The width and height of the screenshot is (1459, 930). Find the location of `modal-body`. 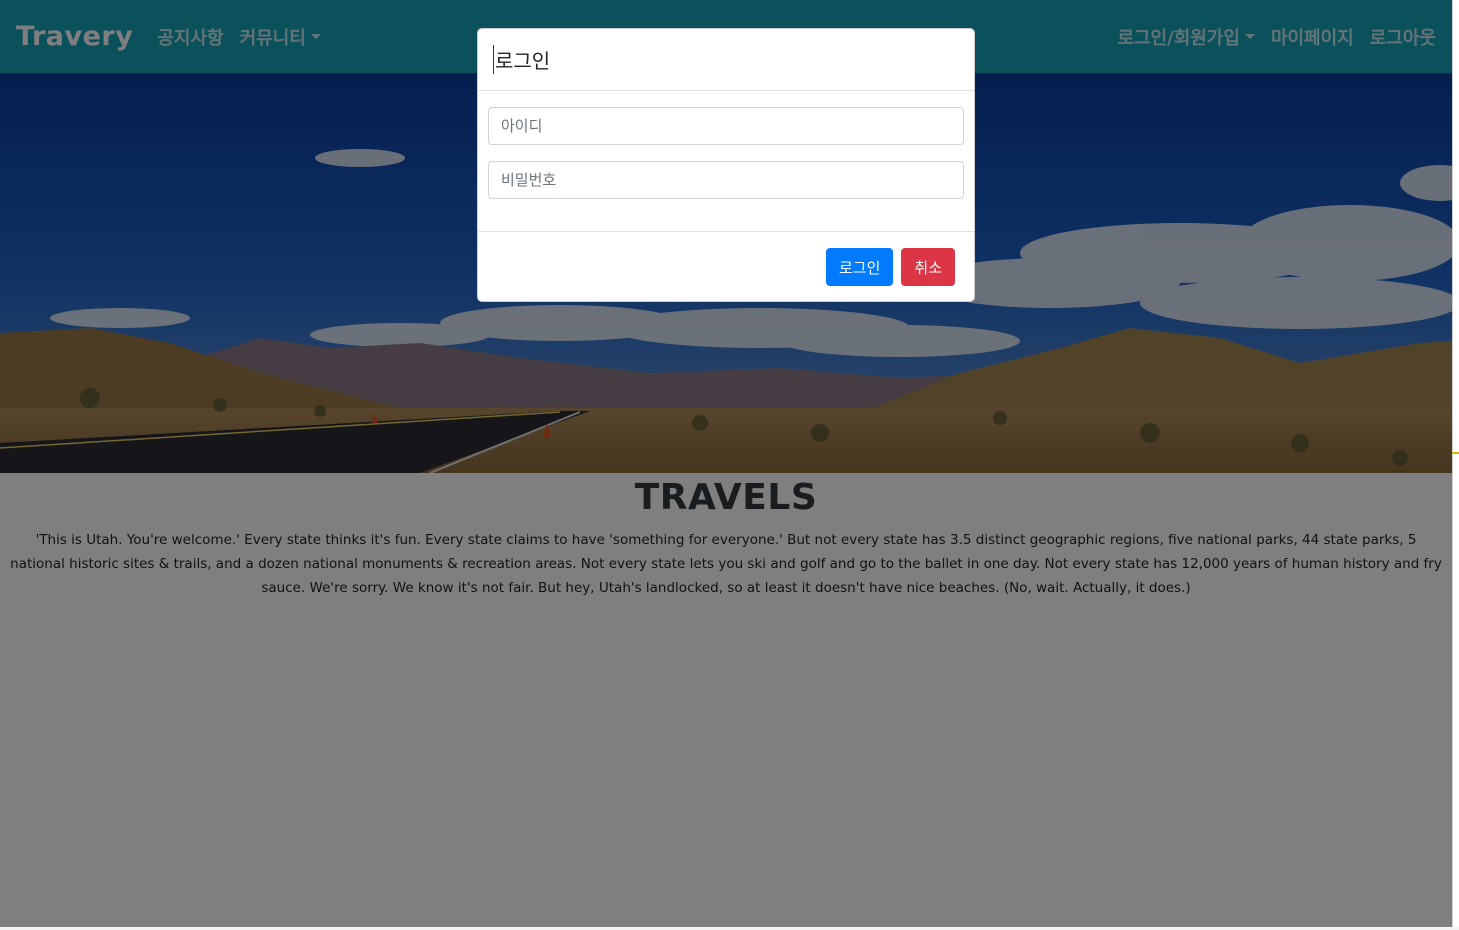

modal-body is located at coordinates (726, 161).